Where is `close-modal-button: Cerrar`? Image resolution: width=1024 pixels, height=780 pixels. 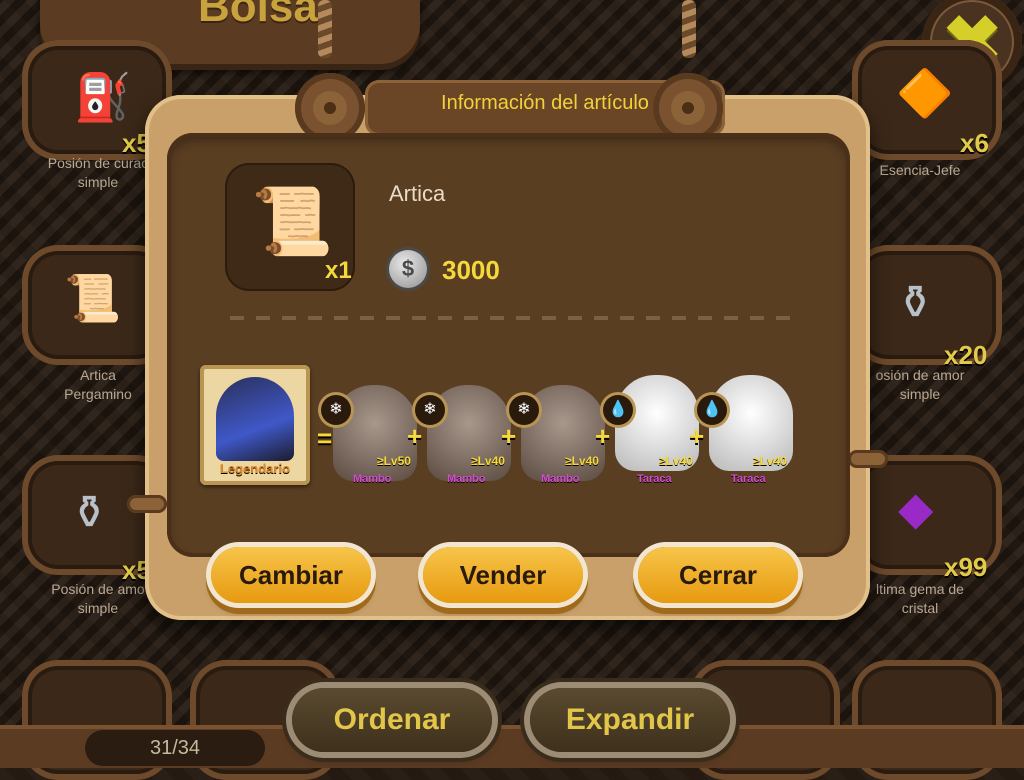 close-modal-button: Cerrar is located at coordinates (718, 575).